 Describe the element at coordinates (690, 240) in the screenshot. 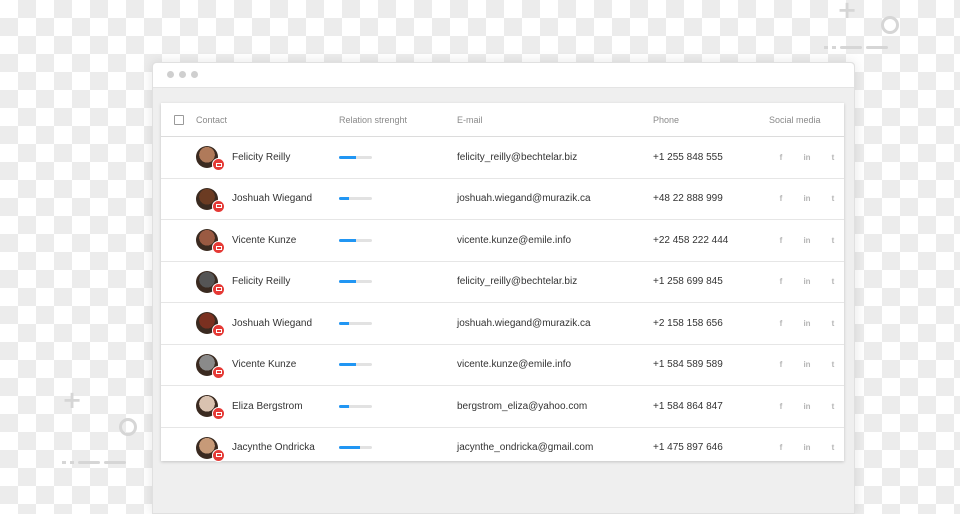

I see `contact-phone: +22 458 222 444` at that location.